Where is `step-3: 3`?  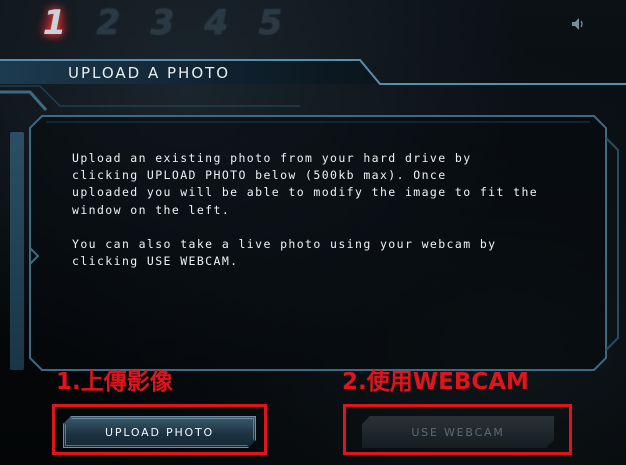
step-3: 3 is located at coordinates (162, 23).